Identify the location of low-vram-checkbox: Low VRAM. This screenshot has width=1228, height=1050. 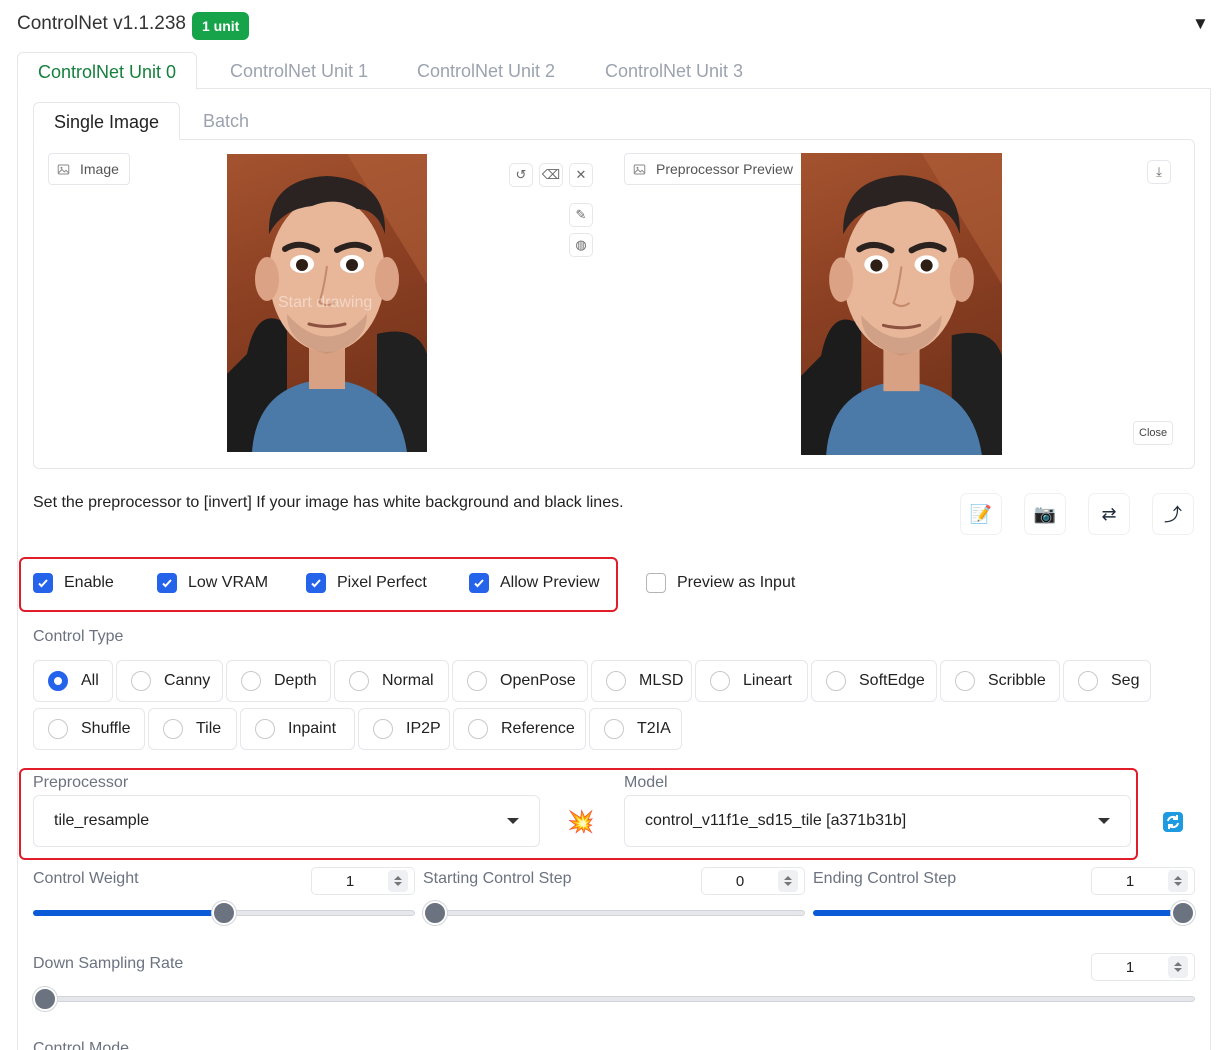
(212, 583).